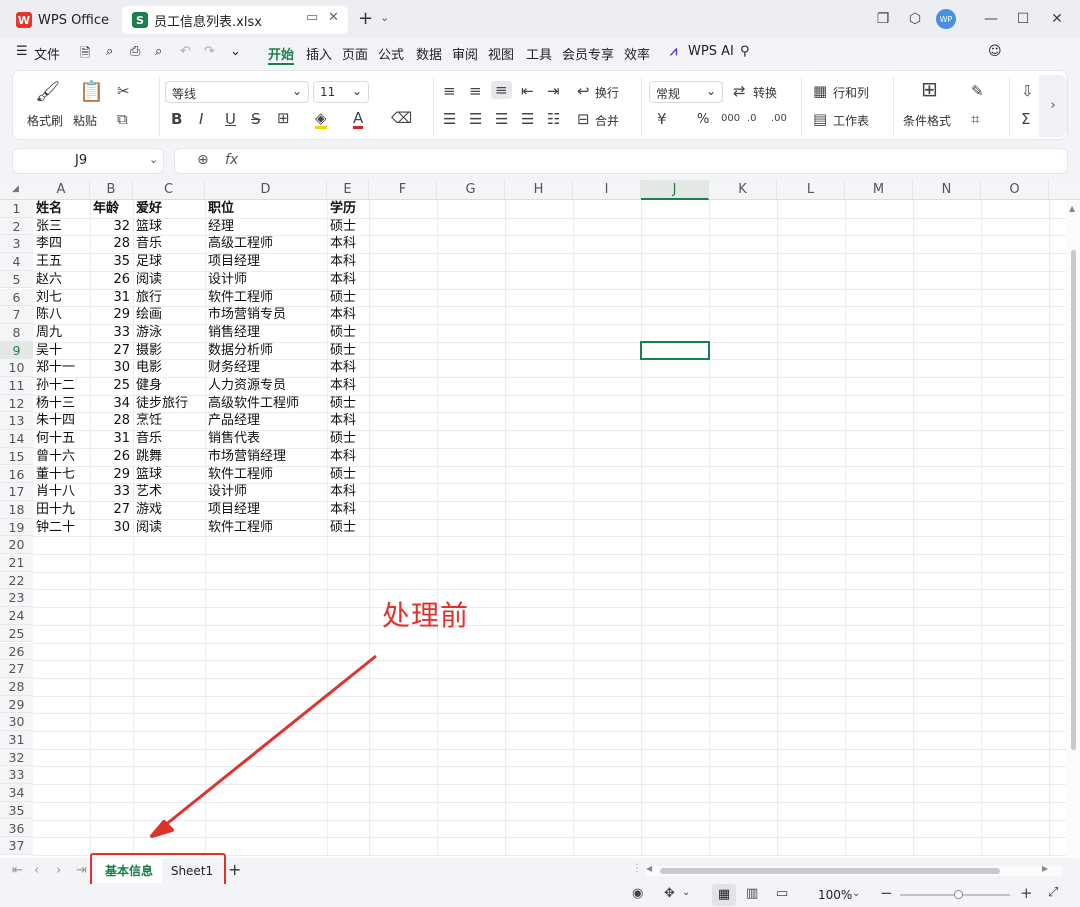  I want to click on add-sheet-button: +, so click(234, 869).